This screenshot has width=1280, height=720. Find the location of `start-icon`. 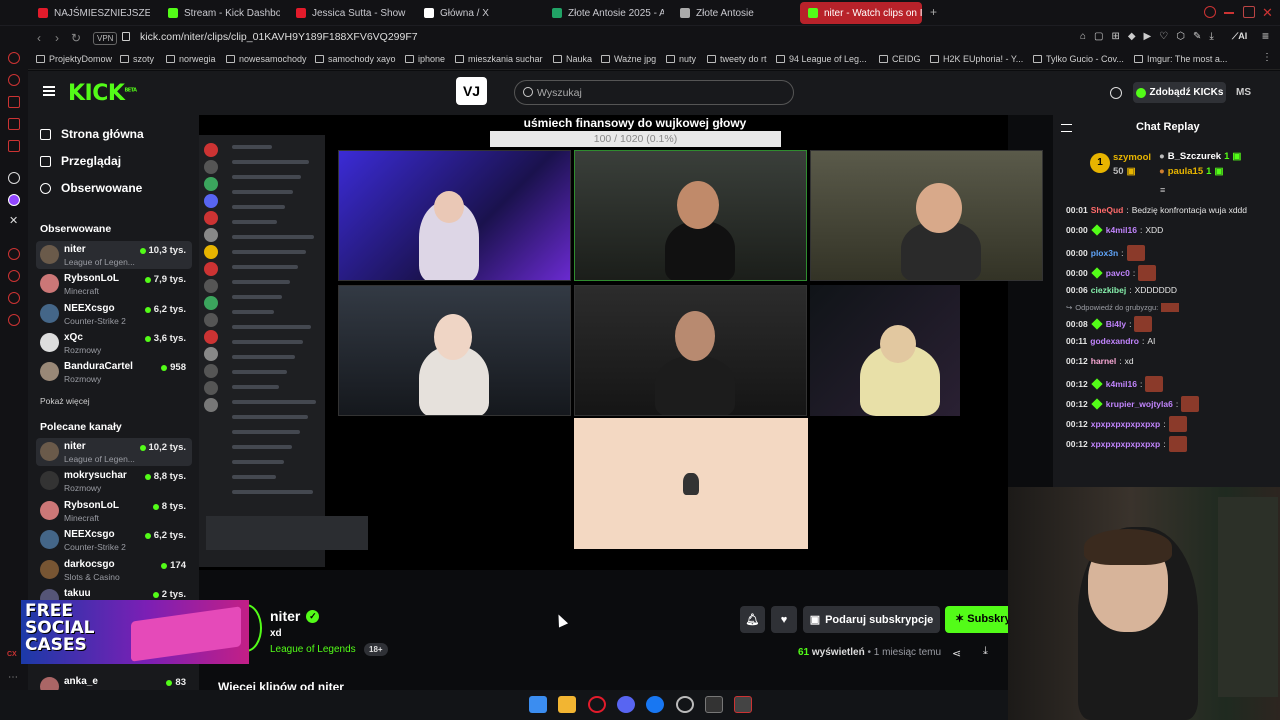

start-icon is located at coordinates (538, 704).